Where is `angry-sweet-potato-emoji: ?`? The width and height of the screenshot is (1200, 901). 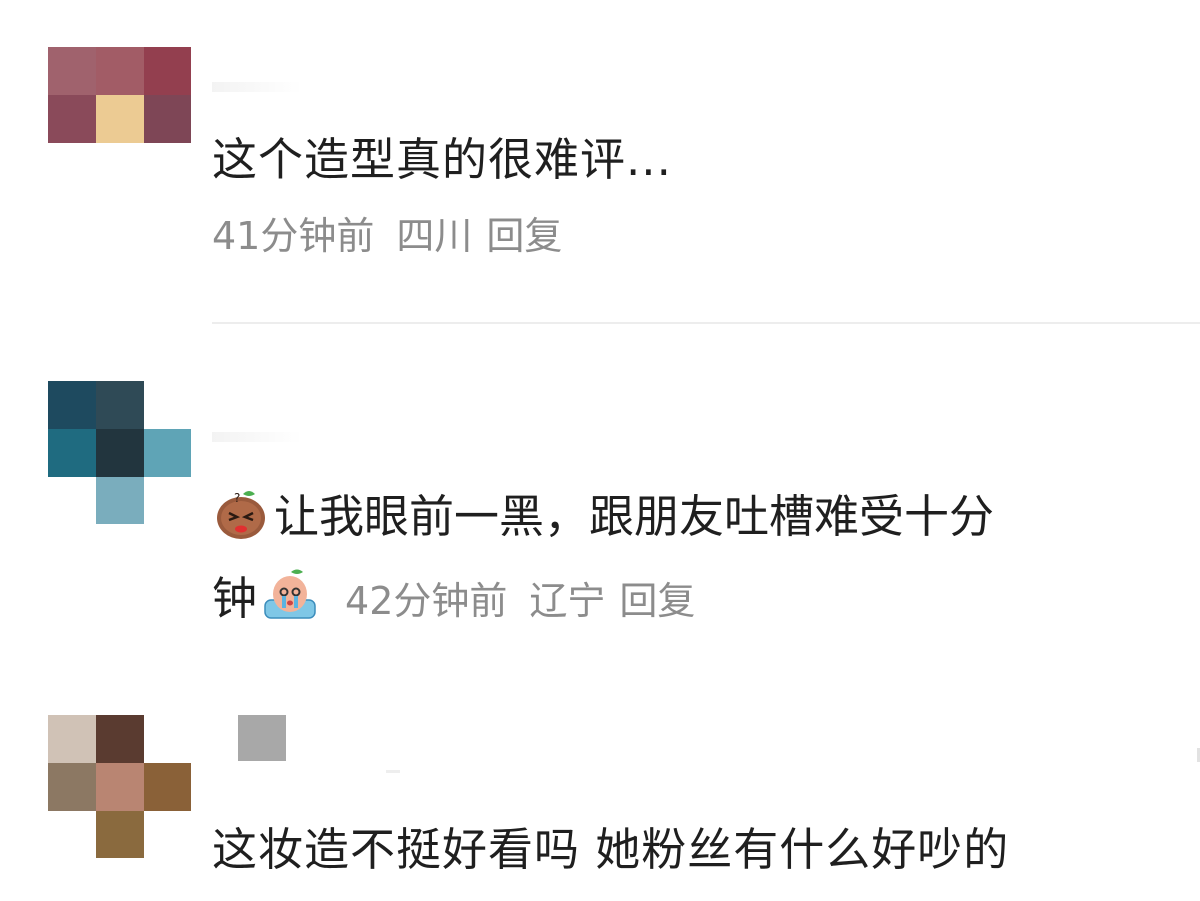
angry-sweet-potato-emoji: ? is located at coordinates (241, 513).